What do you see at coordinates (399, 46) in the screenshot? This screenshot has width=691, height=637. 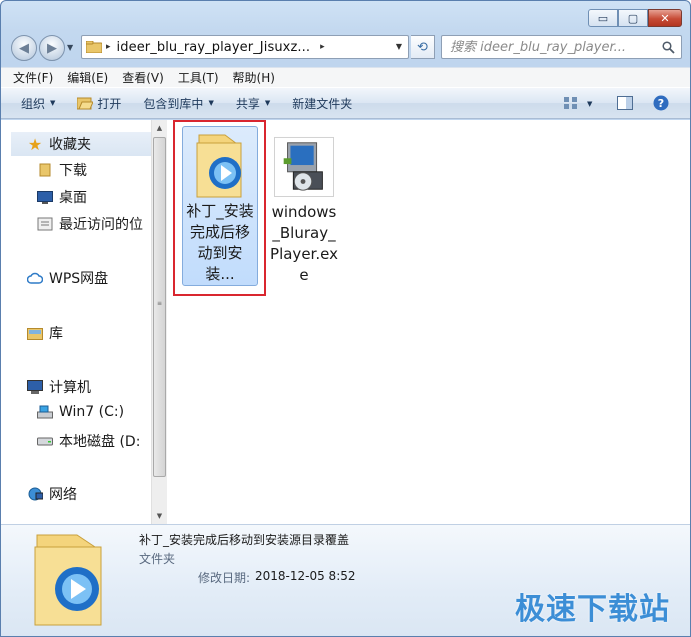 I see `address-dropdown-icon: ▼` at bounding box center [399, 46].